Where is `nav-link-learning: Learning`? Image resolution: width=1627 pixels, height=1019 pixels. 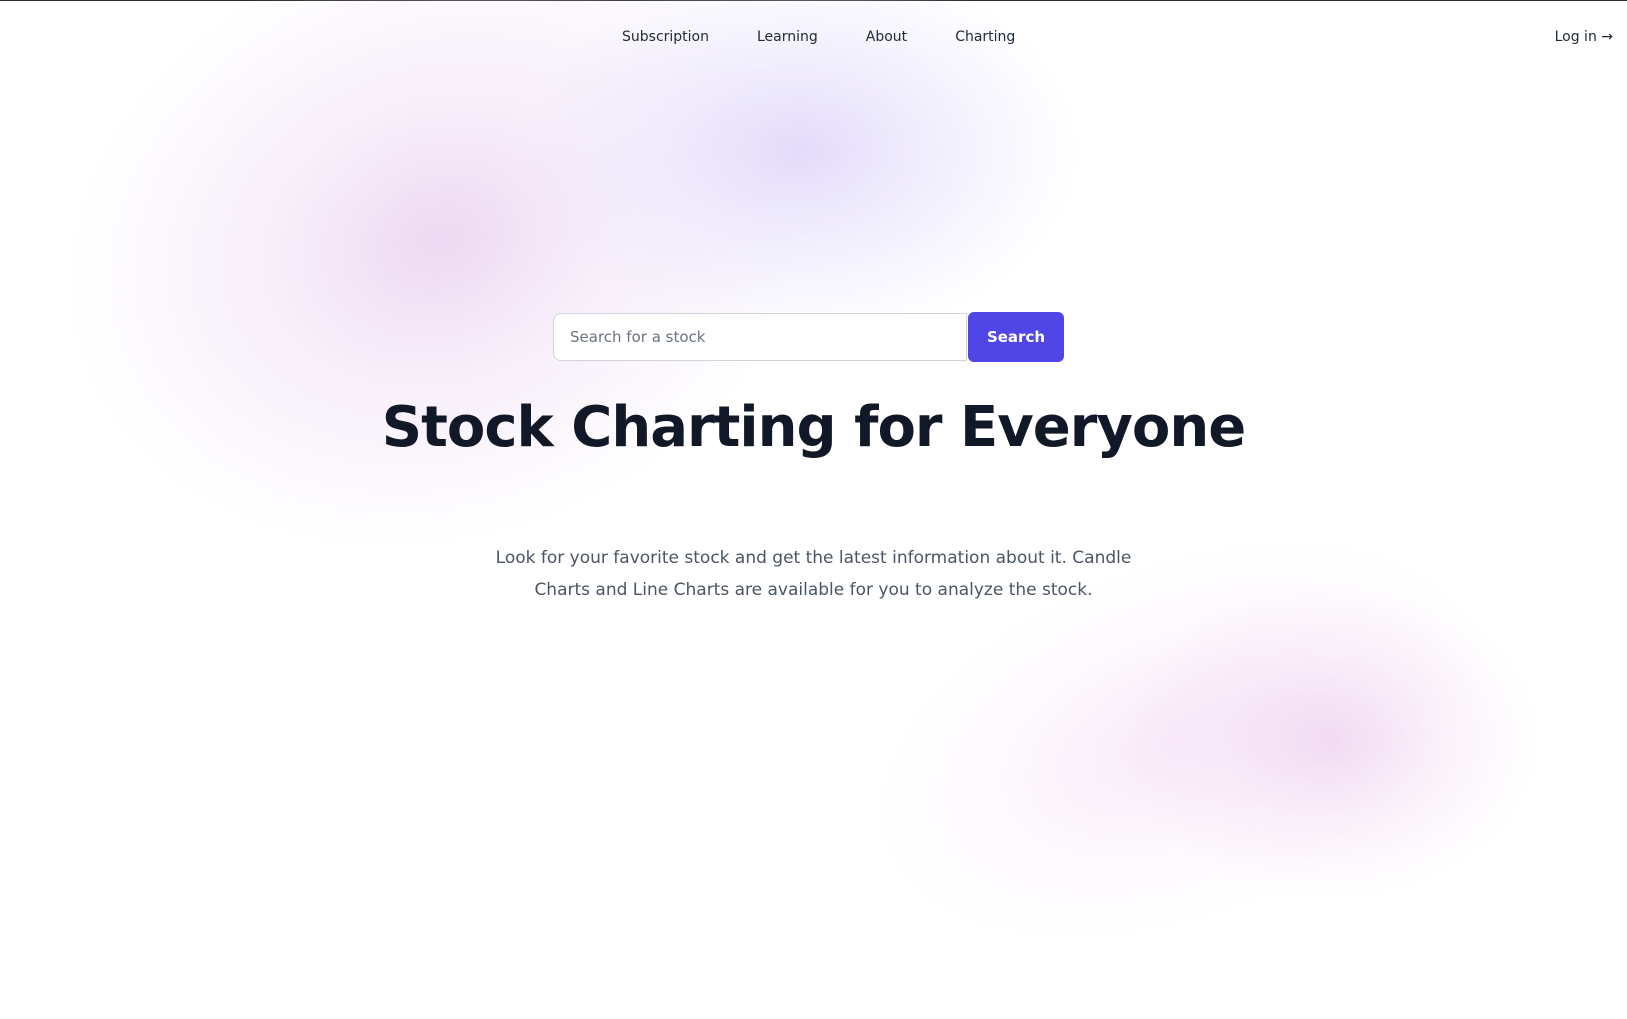
nav-link-learning: Learning is located at coordinates (787, 37).